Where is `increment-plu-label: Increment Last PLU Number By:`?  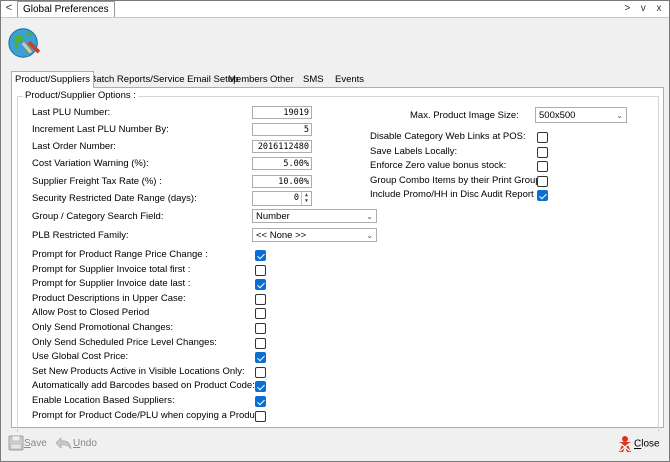 increment-plu-label: Increment Last PLU Number By: is located at coordinates (100, 129).